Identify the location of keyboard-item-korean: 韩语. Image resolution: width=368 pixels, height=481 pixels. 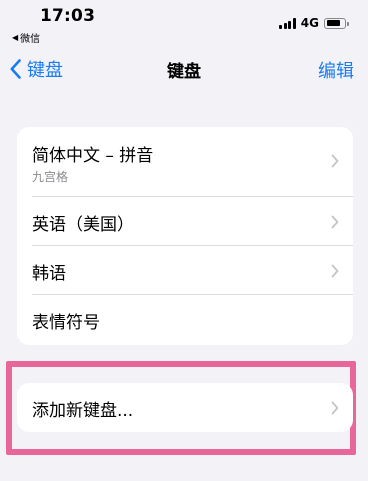
(185, 270).